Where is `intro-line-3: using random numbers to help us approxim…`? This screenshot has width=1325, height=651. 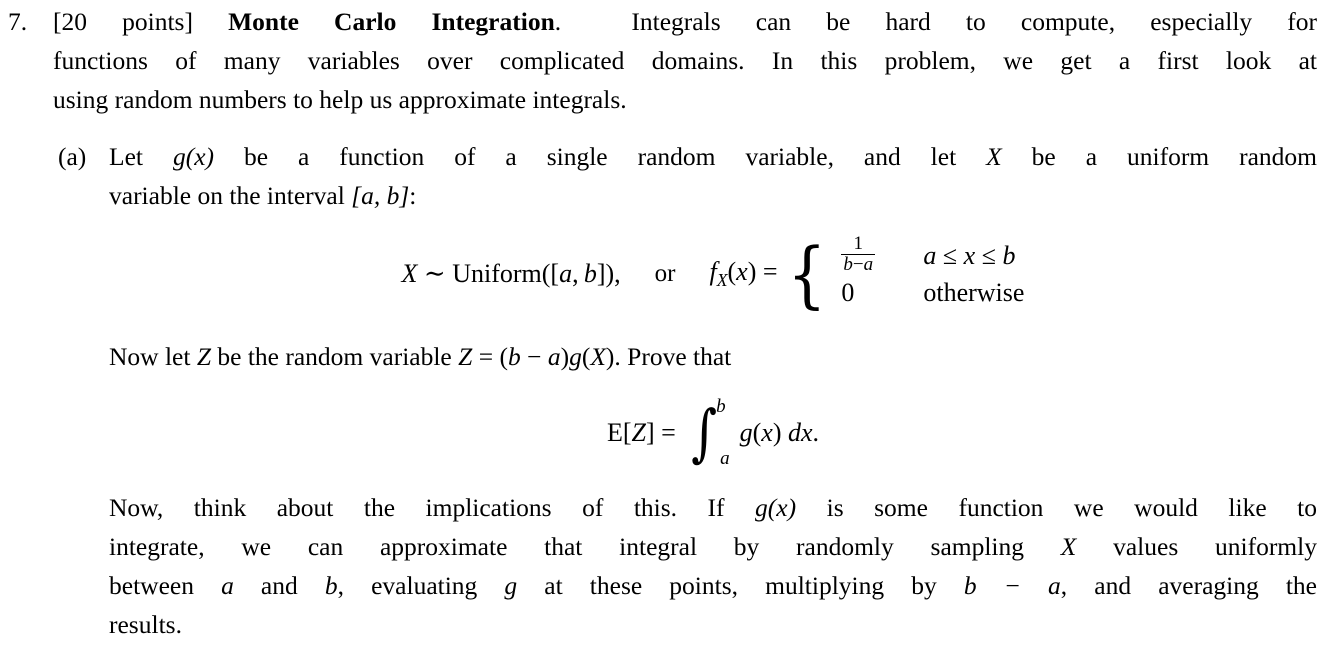
intro-line-3: using random numbers to help us approxim… is located at coordinates (340, 99).